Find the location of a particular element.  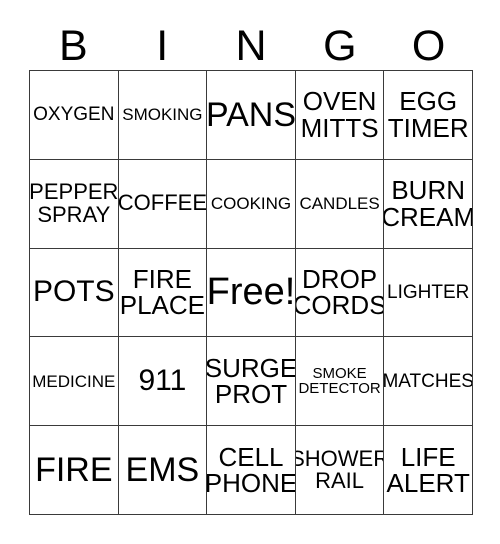

bingo-cell-label: SHOWER RAIL is located at coordinates (340, 469).